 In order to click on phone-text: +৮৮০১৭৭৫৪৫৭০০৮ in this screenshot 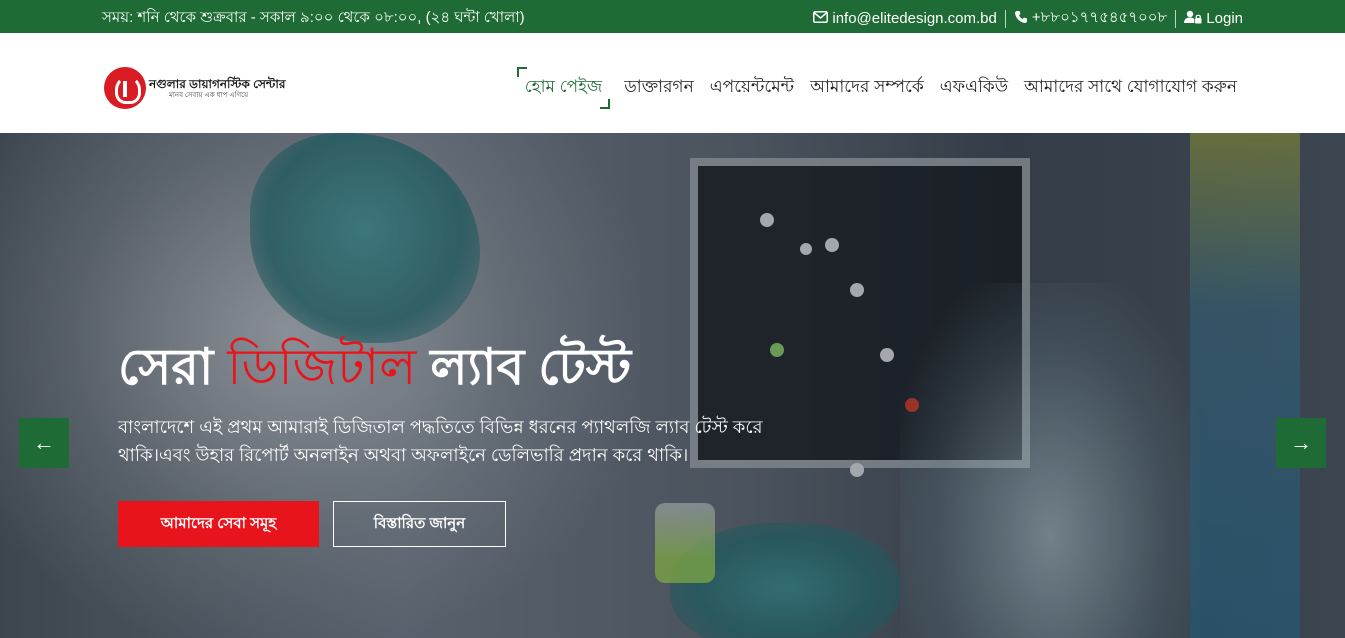, I will do `click(1099, 17)`.